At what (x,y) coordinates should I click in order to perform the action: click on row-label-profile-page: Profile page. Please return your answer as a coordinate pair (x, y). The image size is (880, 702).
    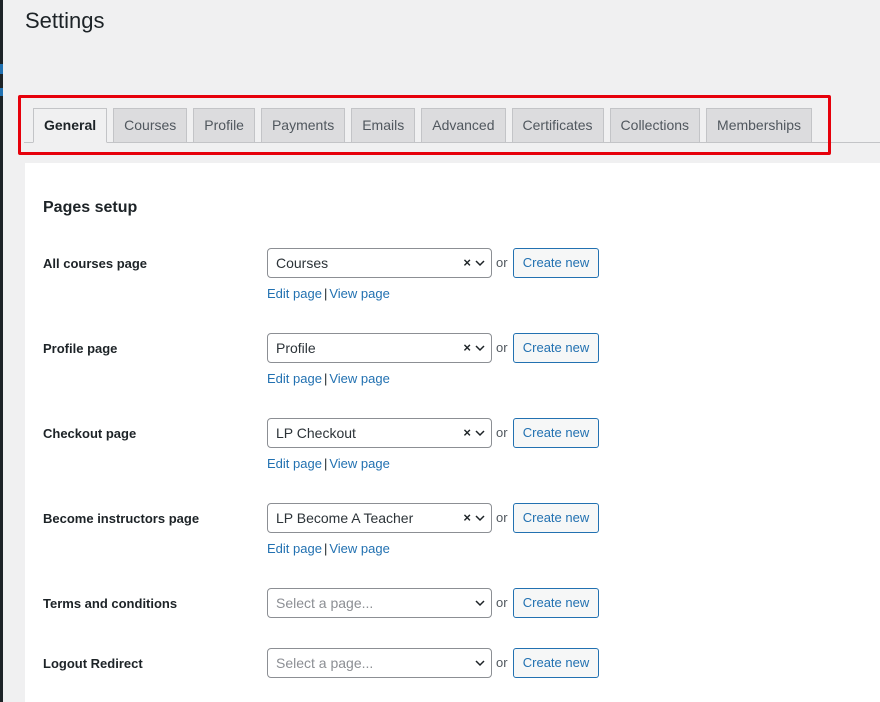
    Looking at the image, I should click on (80, 348).